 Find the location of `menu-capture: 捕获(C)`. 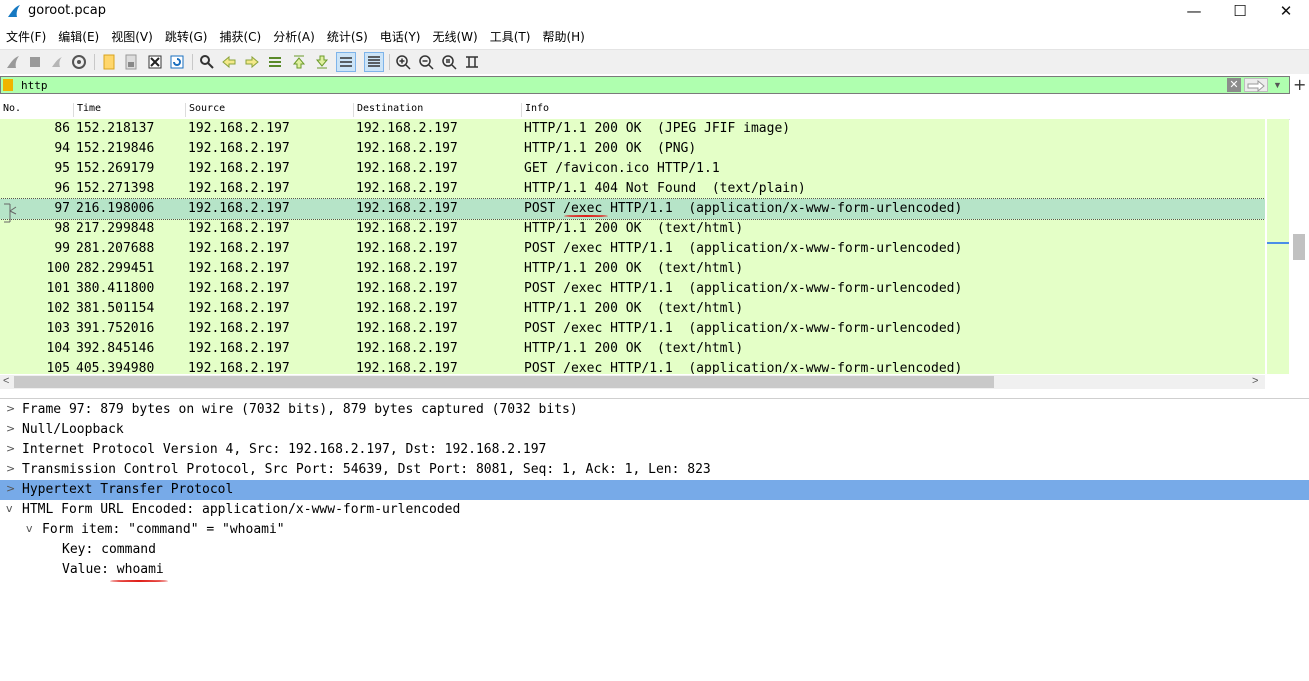

menu-capture: 捕获(C) is located at coordinates (240, 37).